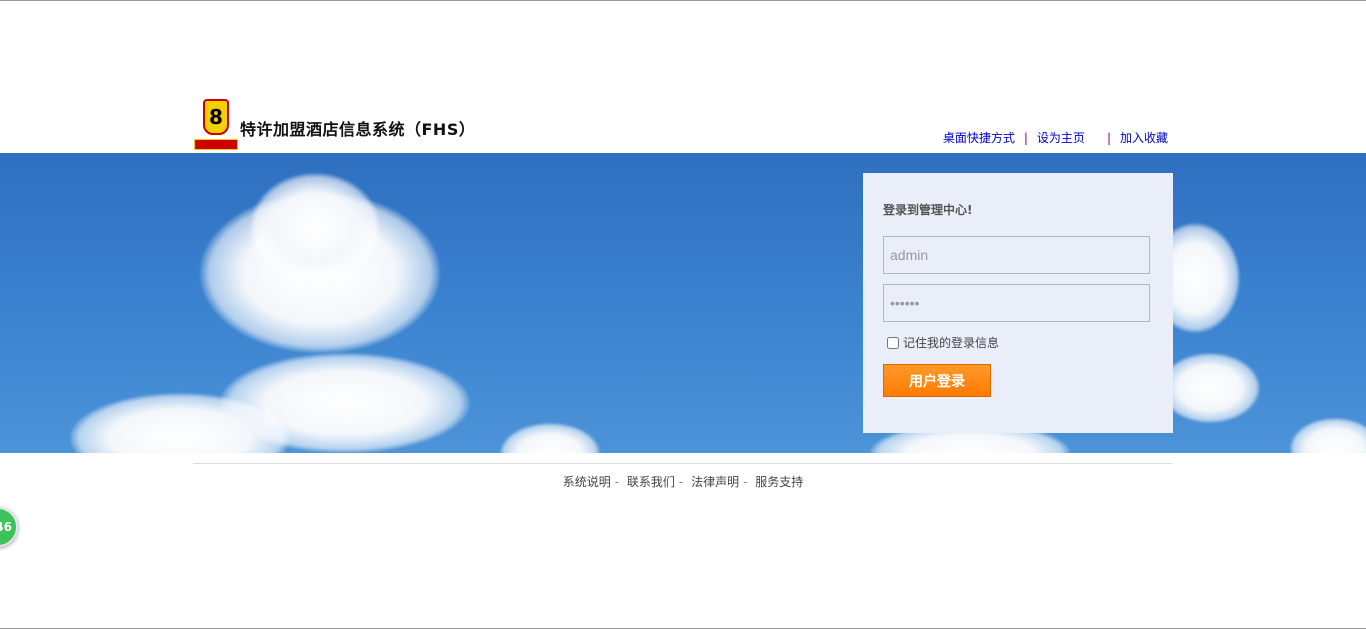 This screenshot has width=1366, height=629. Describe the element at coordinates (9, 527) in the screenshot. I see `floating-counter-badge: 46` at that location.